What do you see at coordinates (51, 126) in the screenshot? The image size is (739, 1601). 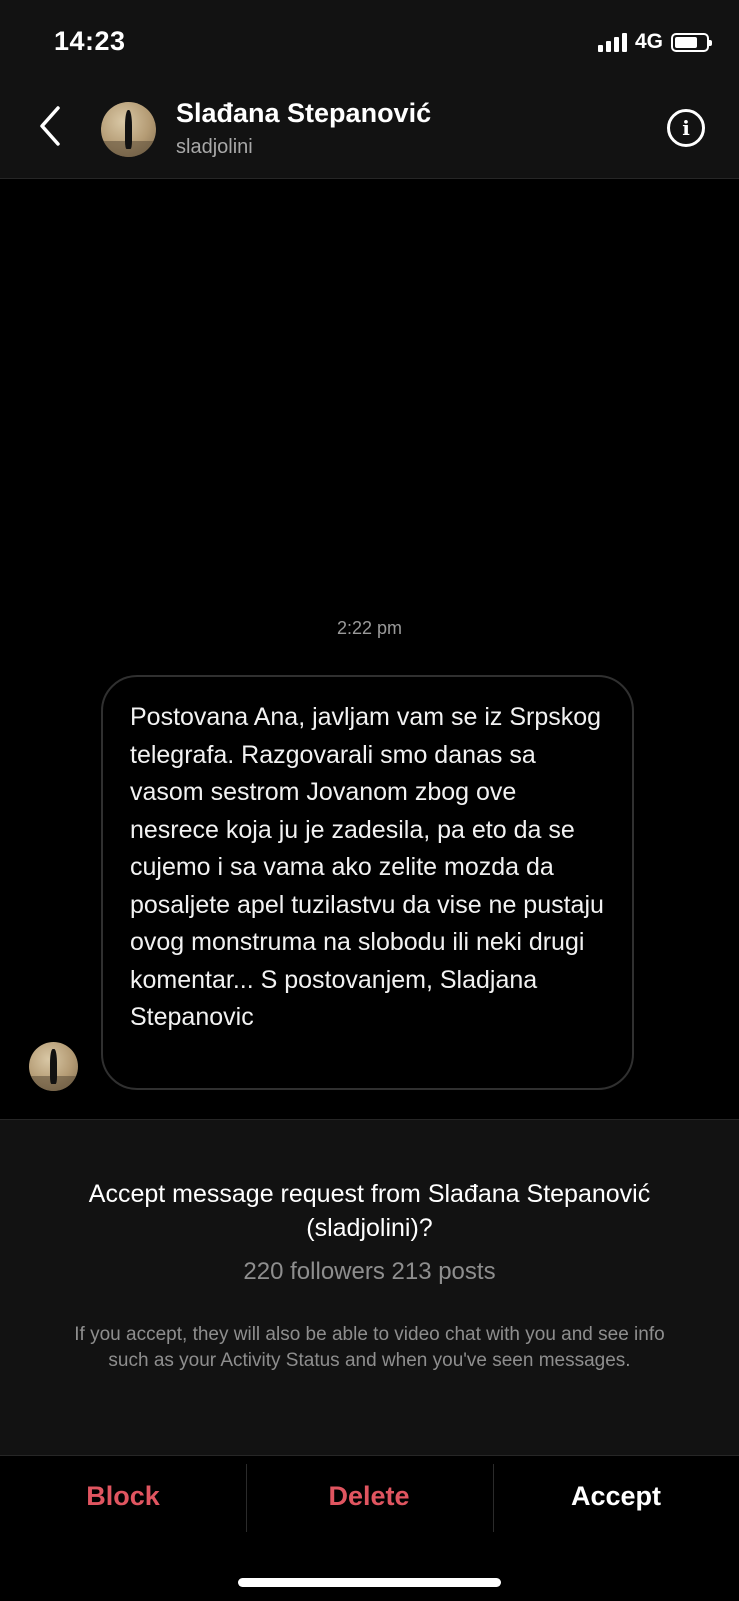 I see `back-chevron-icon` at bounding box center [51, 126].